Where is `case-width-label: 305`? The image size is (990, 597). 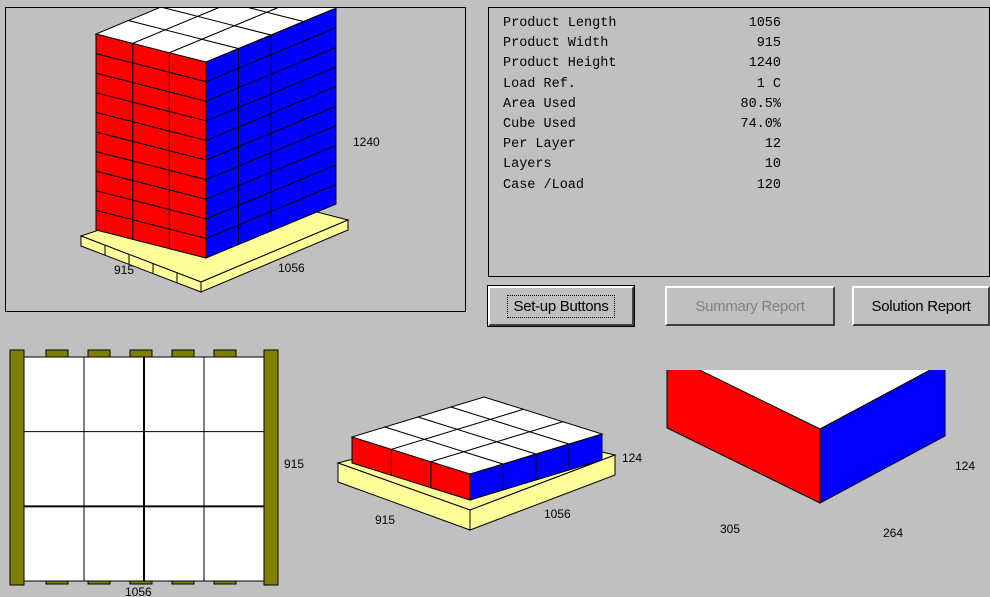 case-width-label: 305 is located at coordinates (730, 529).